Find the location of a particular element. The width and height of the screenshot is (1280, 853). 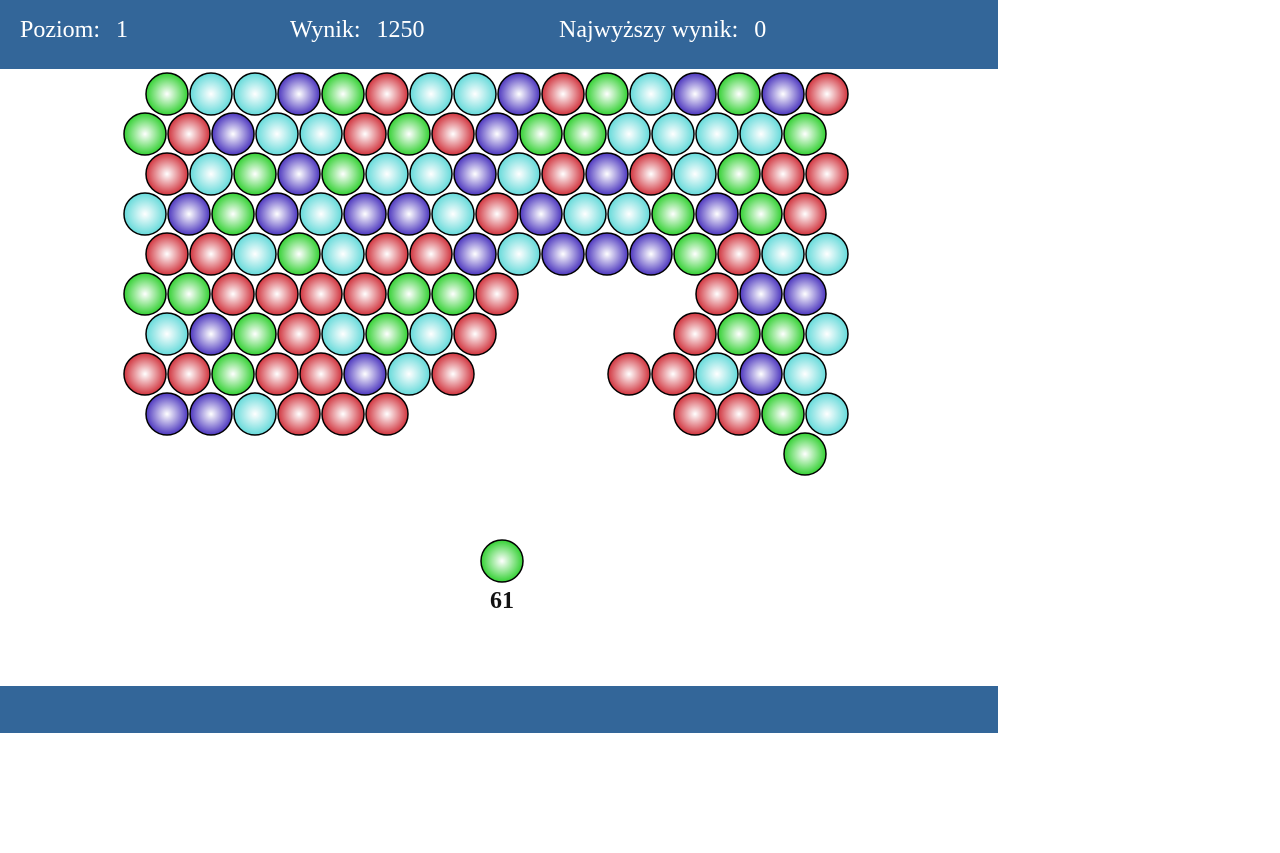

shooter-bubble is located at coordinates (502, 561).